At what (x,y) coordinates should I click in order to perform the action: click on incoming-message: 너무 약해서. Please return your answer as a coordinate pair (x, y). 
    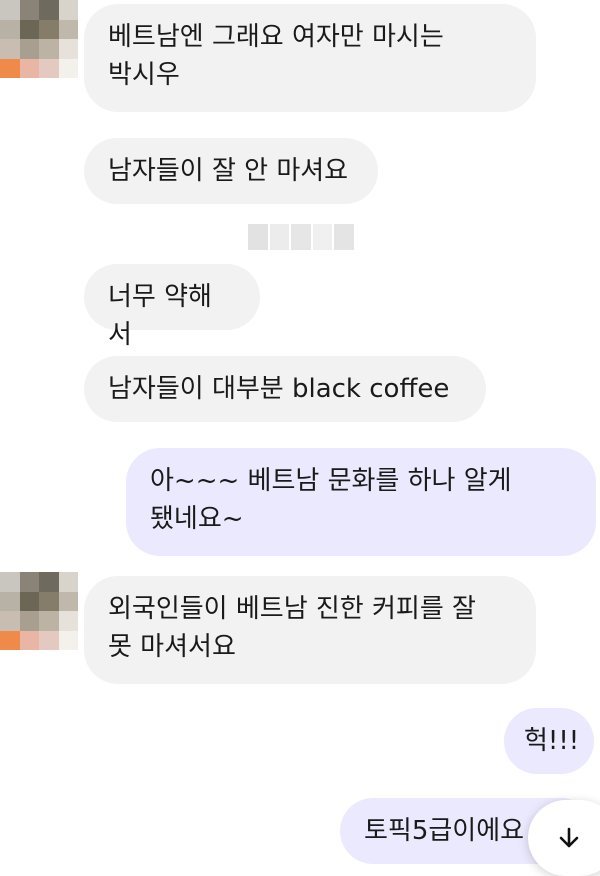
    Looking at the image, I should click on (172, 307).